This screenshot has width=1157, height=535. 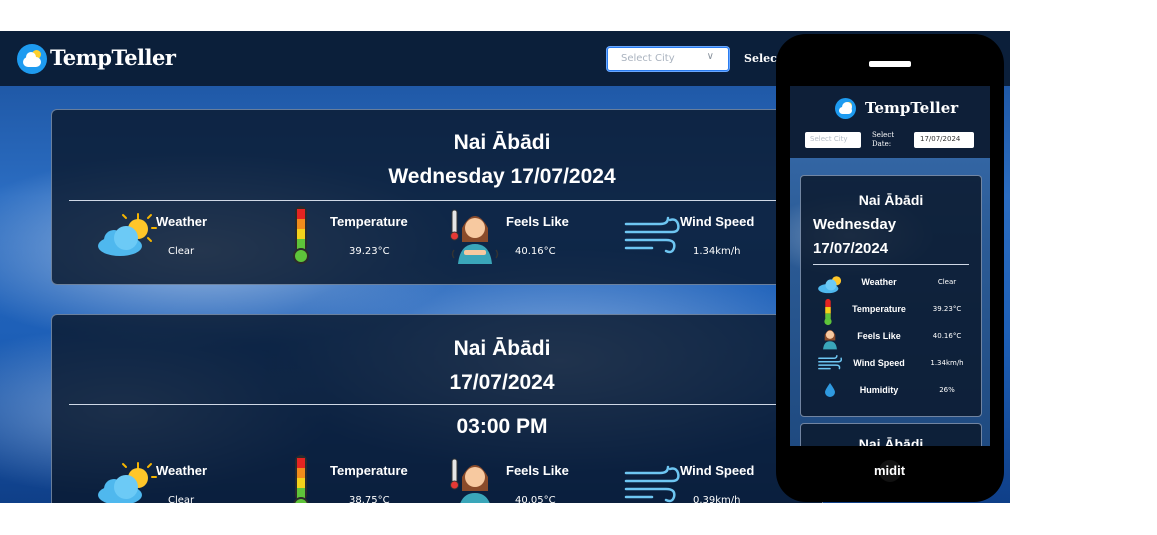 I want to click on mobile-row-label: Weather, so click(x=879, y=282).